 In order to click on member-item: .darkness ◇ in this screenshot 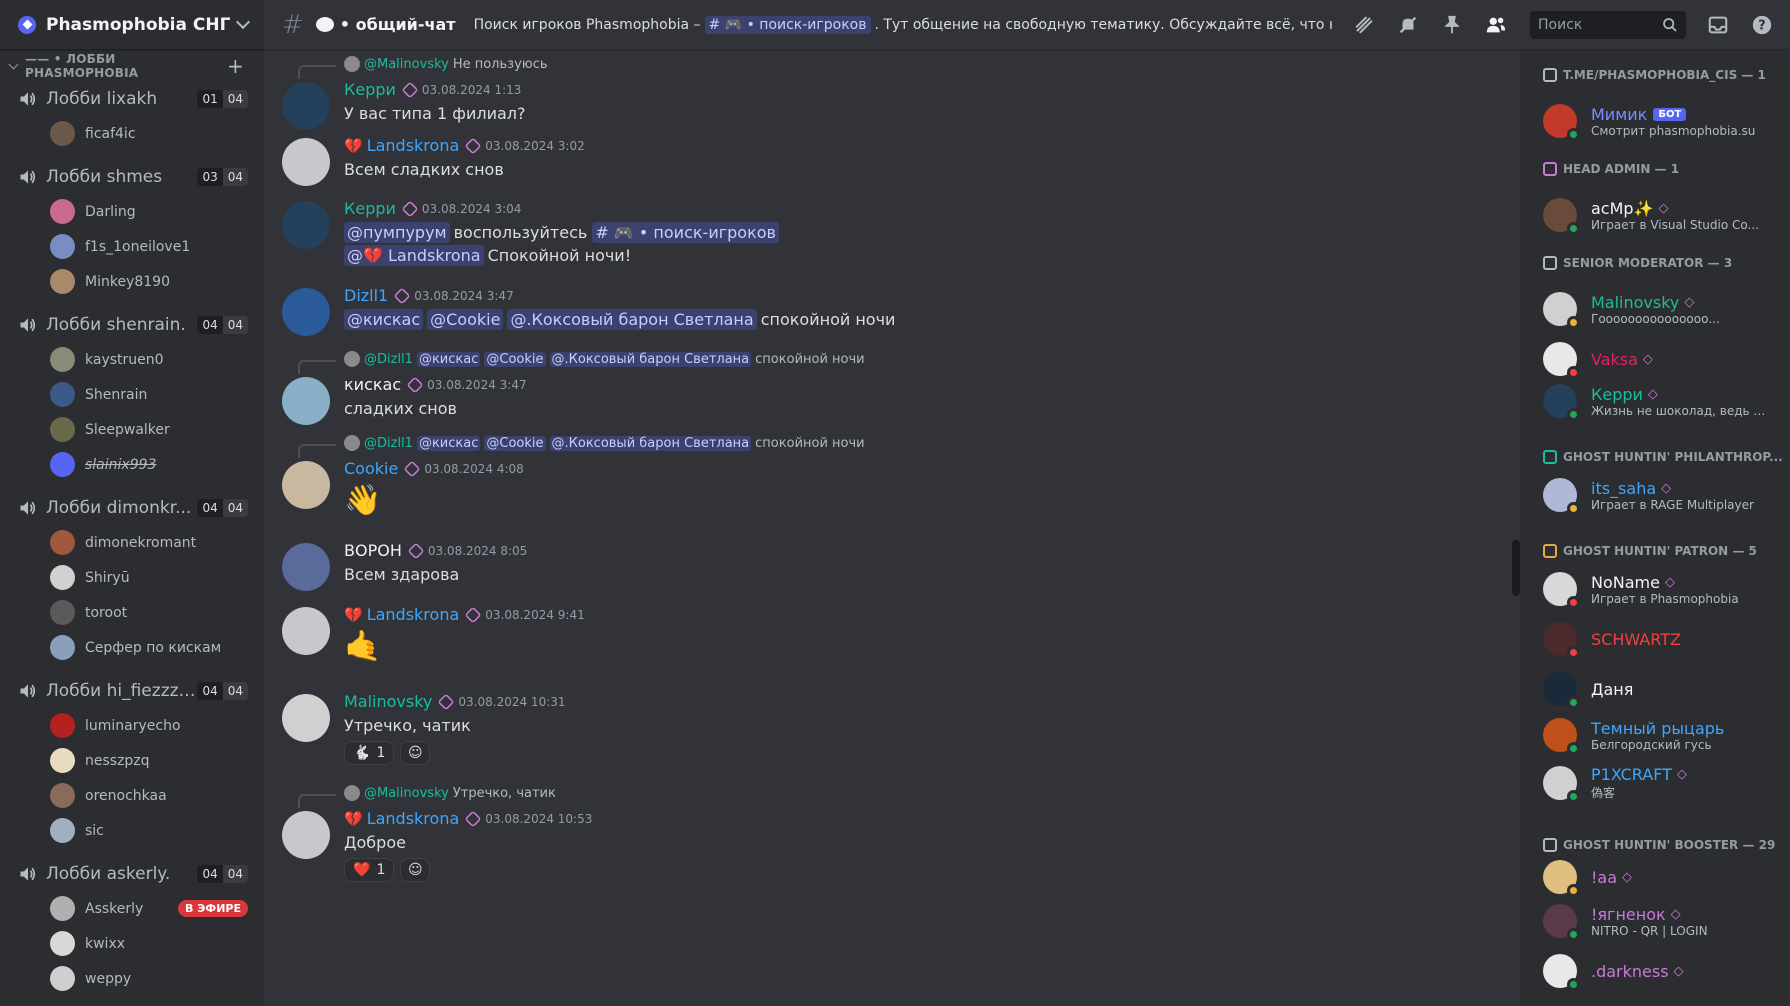, I will do `click(1663, 971)`.